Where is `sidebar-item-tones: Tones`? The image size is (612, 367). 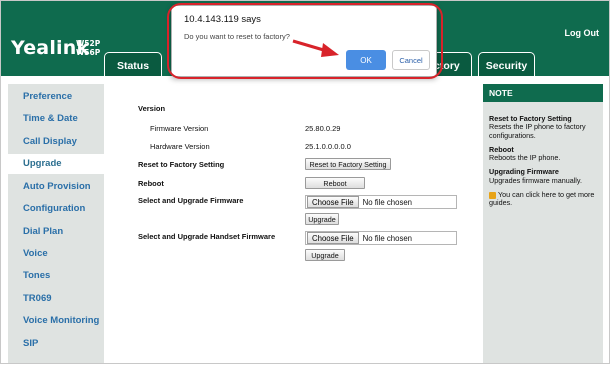 sidebar-item-tones: Tones is located at coordinates (56, 276).